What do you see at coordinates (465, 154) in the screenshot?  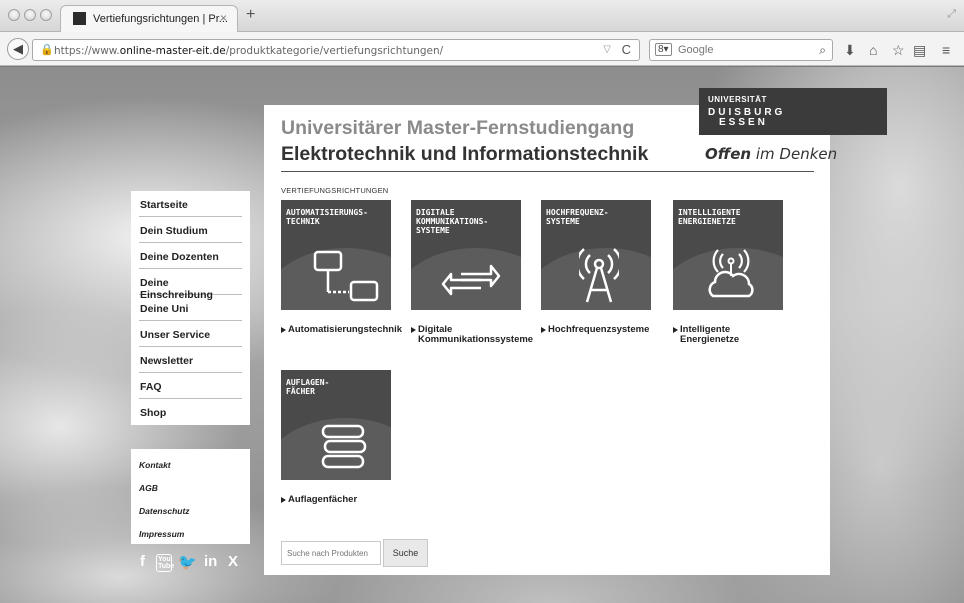 I see `page-title: Elektrotechnik und Informationstechnik` at bounding box center [465, 154].